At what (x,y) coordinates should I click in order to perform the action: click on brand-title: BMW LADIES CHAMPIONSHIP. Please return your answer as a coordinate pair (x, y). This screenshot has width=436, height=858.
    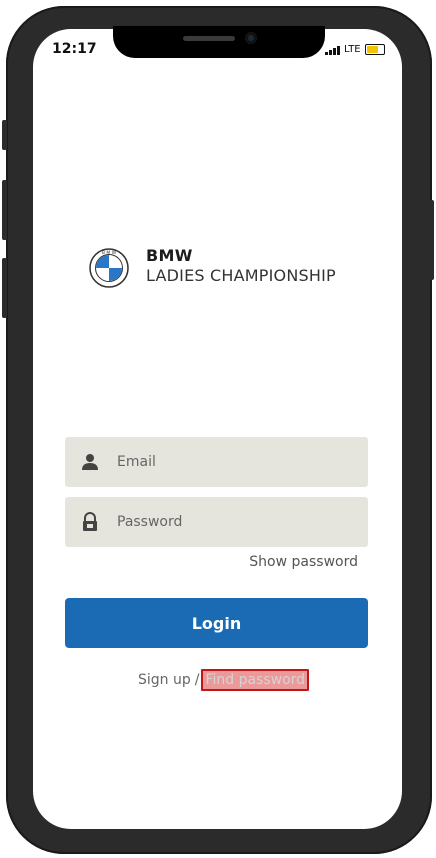
    Looking at the image, I should click on (241, 266).